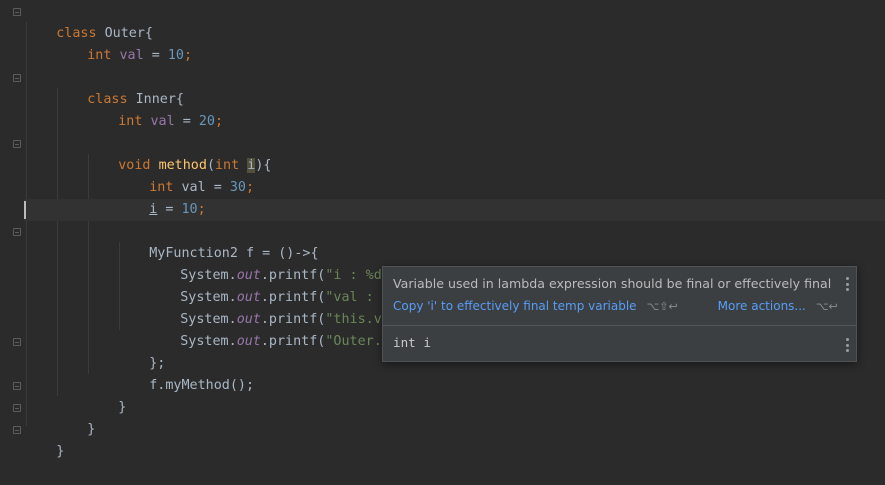 The width and height of the screenshot is (885, 485). I want to click on fix-shortcut: ⌥⇧↩, so click(662, 306).